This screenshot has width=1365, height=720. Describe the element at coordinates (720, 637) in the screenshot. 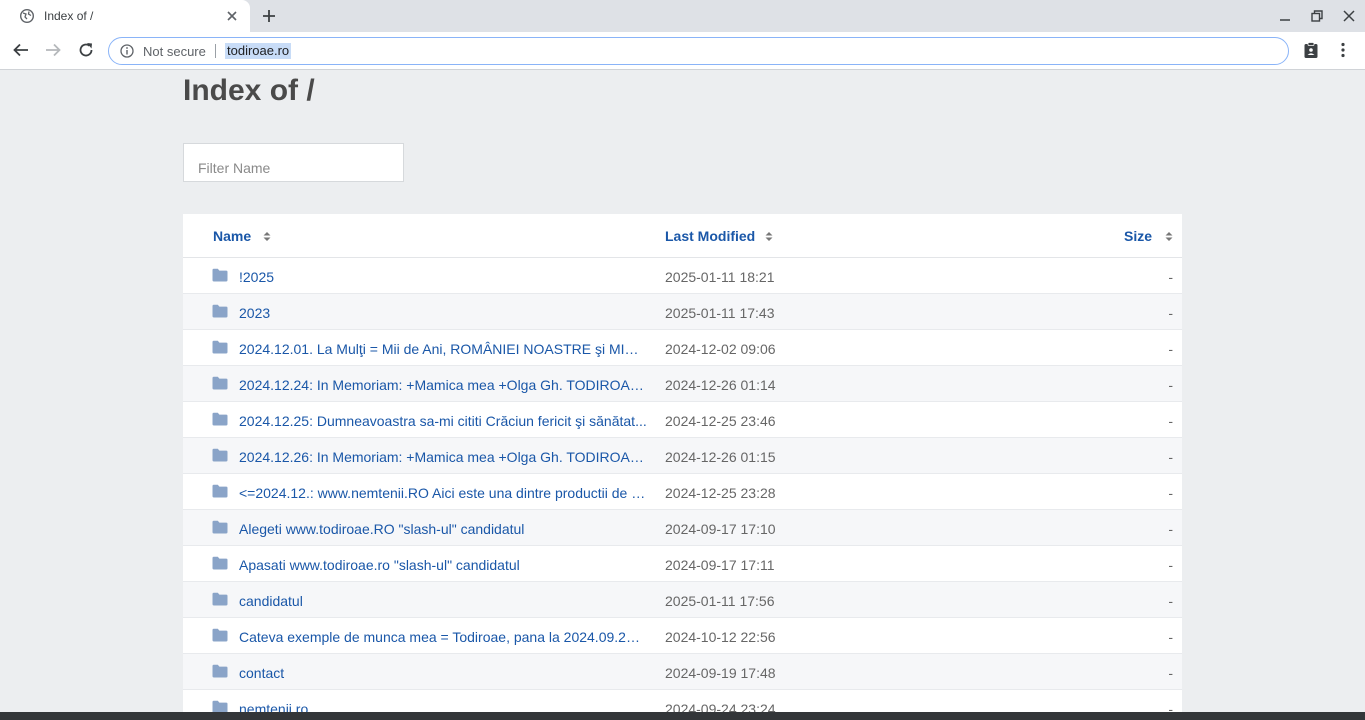

I see `last-modified-value: 2024-10-12 22:56` at that location.